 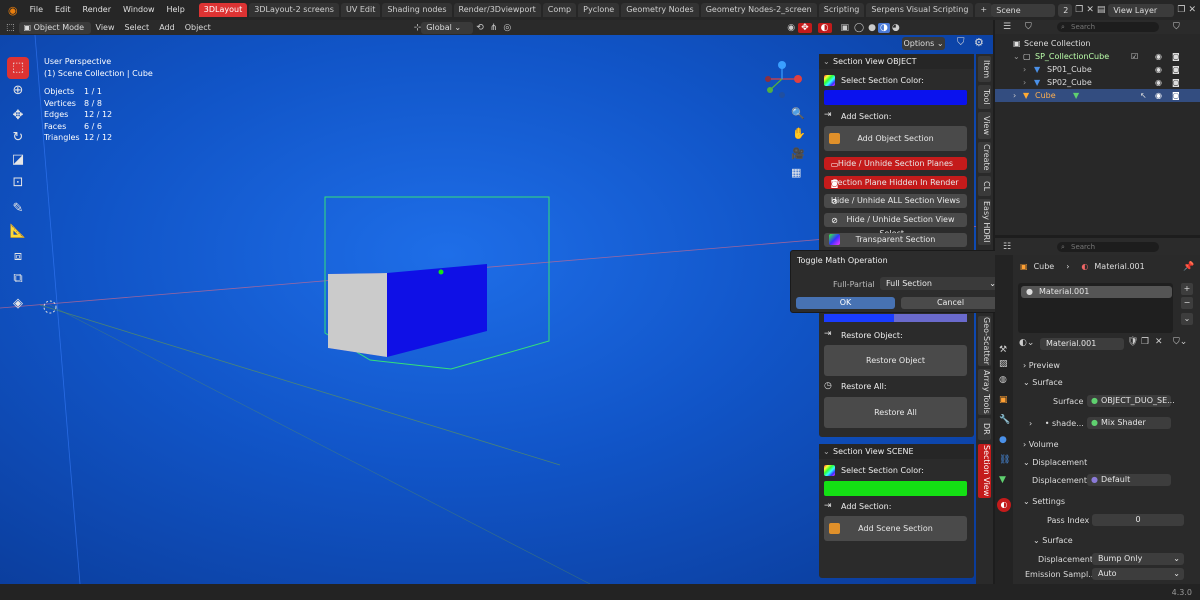 I want to click on section-tool-icon: ◈, so click(x=18, y=304).